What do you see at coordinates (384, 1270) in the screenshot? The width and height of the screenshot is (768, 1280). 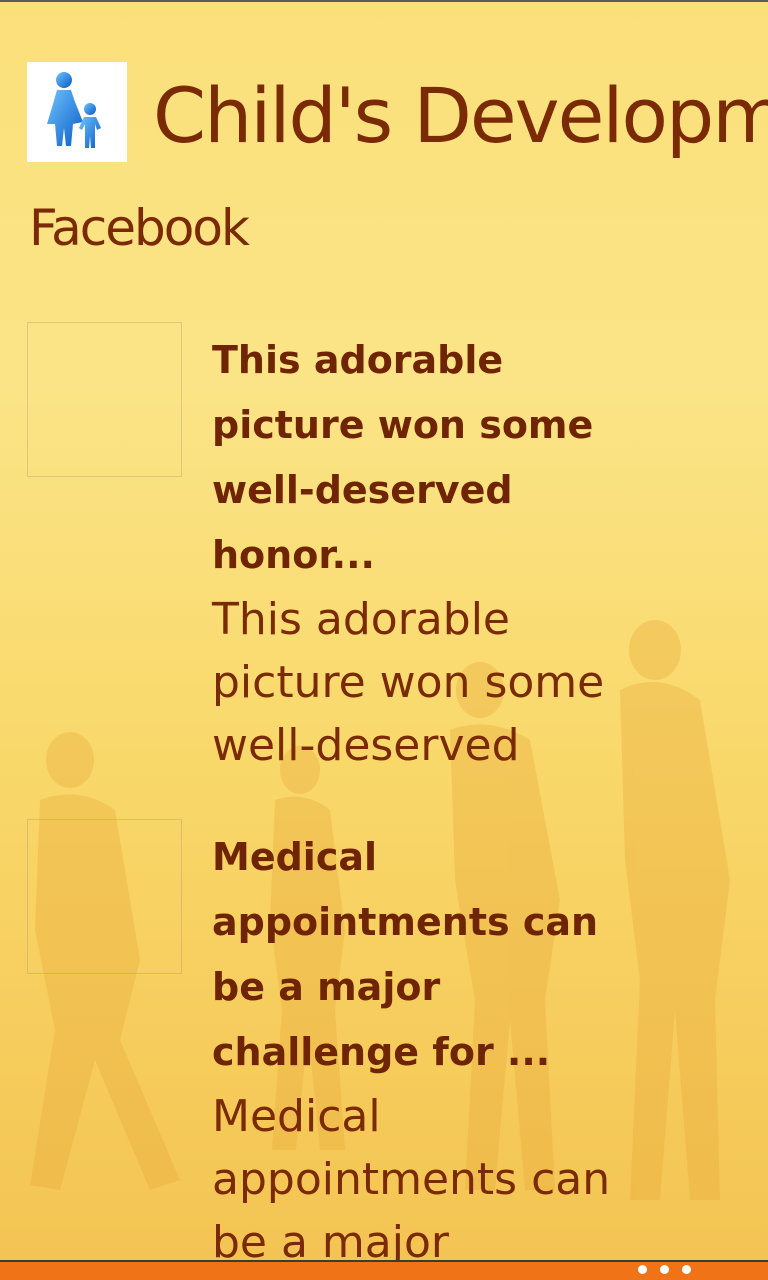 I see `app-bar` at bounding box center [384, 1270].